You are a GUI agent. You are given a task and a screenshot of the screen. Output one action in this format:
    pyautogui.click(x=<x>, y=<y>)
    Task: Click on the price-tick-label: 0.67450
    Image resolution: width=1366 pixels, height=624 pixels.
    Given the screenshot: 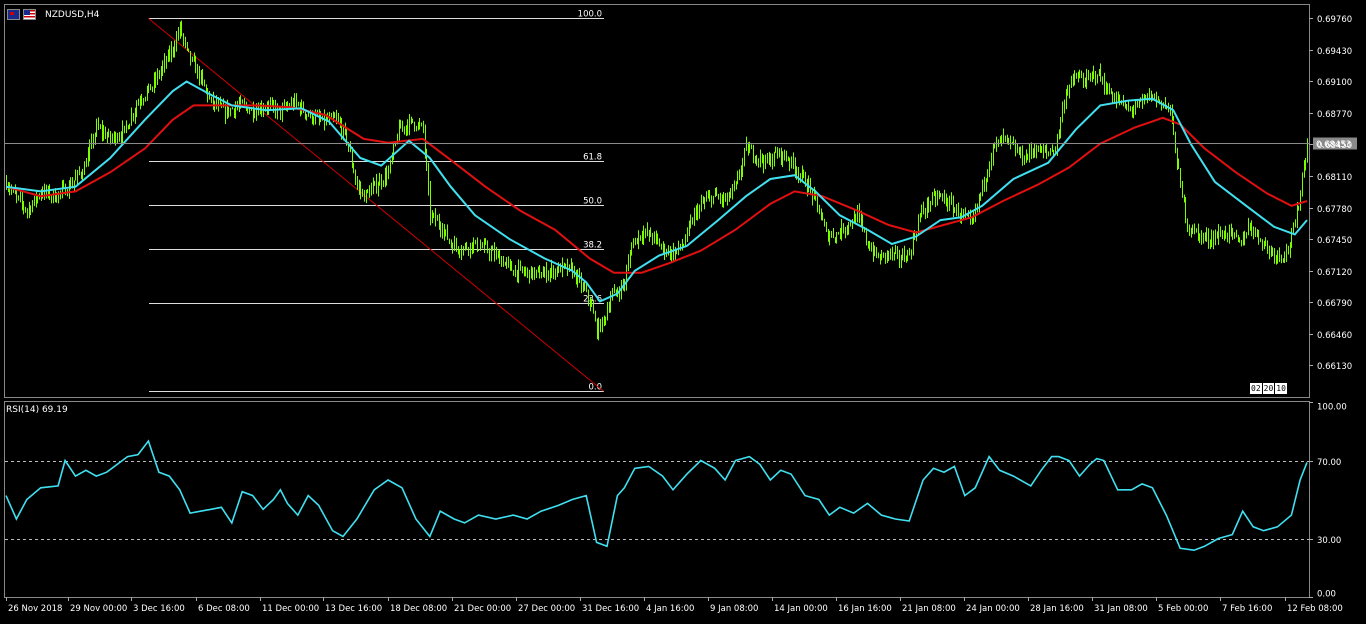 What is the action you would take?
    pyautogui.click(x=1334, y=241)
    